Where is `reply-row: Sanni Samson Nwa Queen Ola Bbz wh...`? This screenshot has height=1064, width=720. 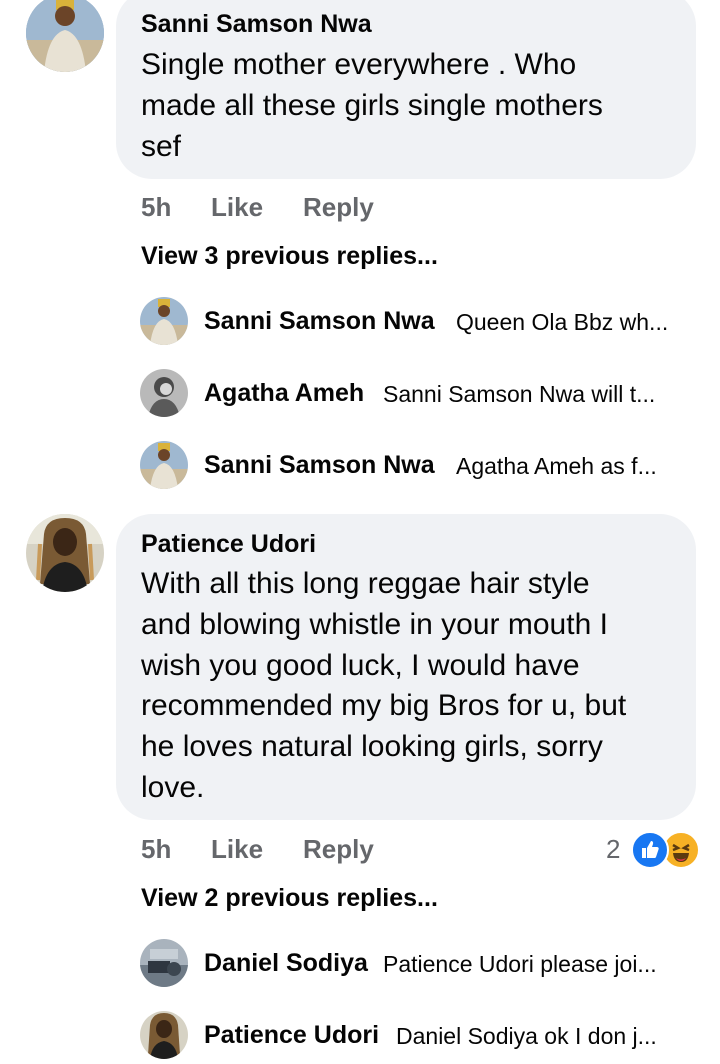
reply-row: Sanni Samson Nwa Queen Ola Bbz wh... is located at coordinates (420, 323).